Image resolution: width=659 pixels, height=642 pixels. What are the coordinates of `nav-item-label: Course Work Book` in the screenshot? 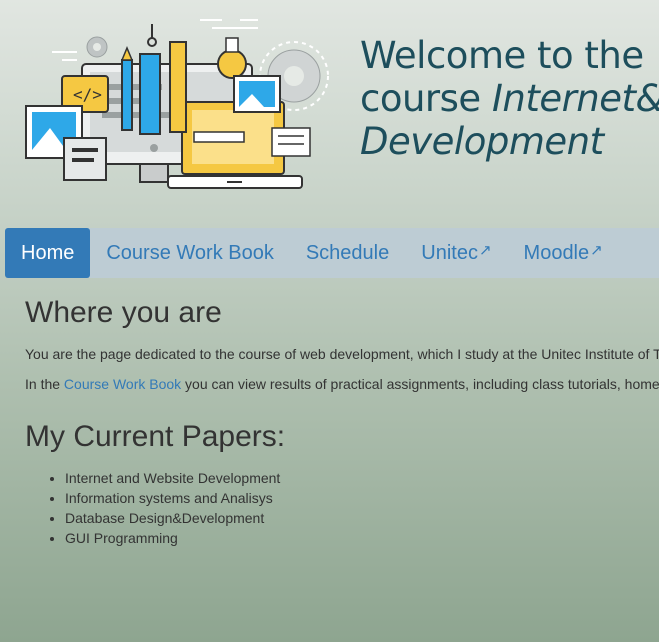 It's located at (190, 252).